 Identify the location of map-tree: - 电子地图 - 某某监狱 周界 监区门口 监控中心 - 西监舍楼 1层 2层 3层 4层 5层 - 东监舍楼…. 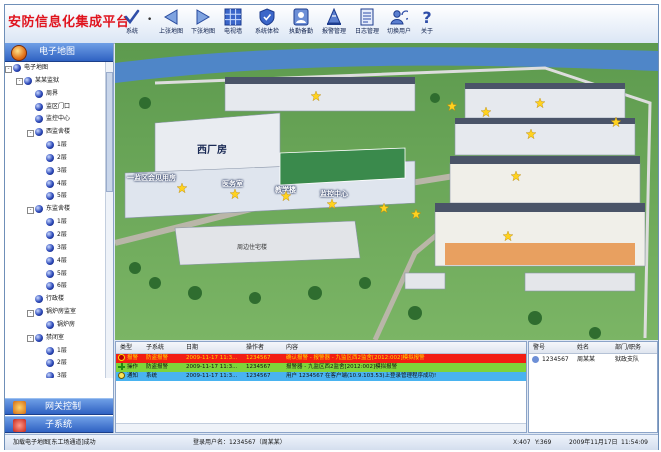
(55, 220).